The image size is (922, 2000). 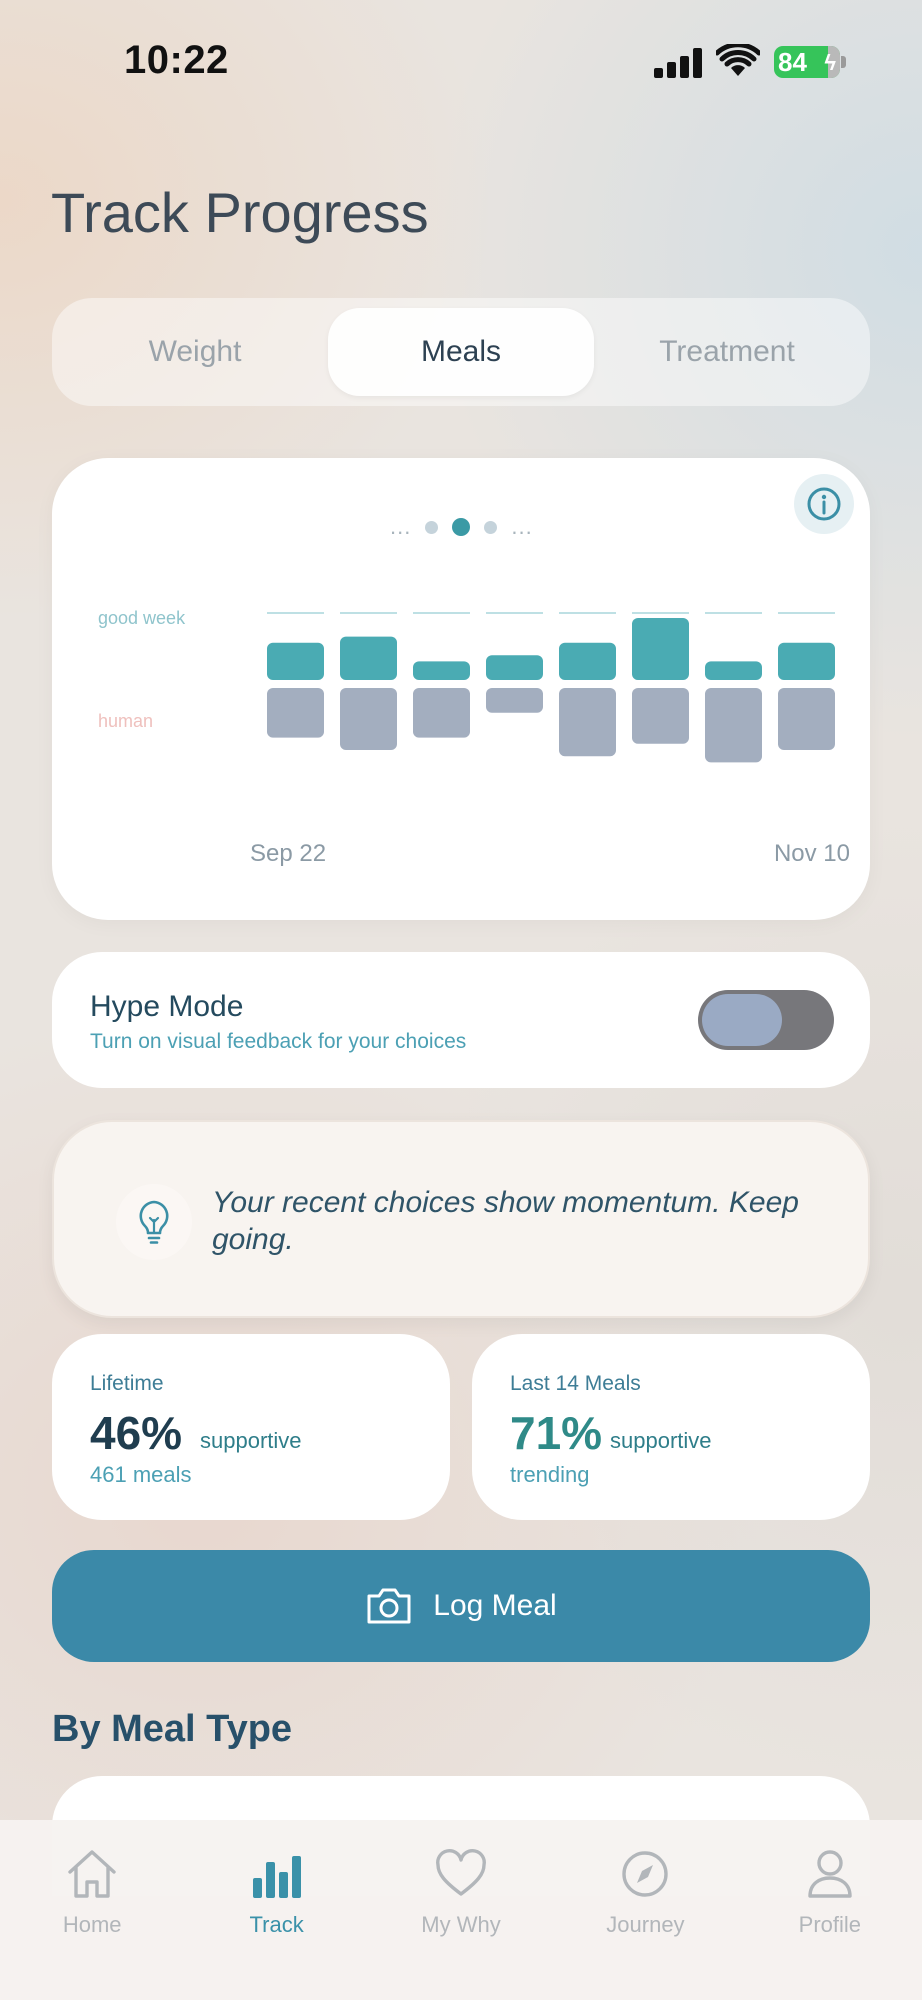 I want to click on status-bar: 10:22 84 ϟ, so click(x=461, y=60).